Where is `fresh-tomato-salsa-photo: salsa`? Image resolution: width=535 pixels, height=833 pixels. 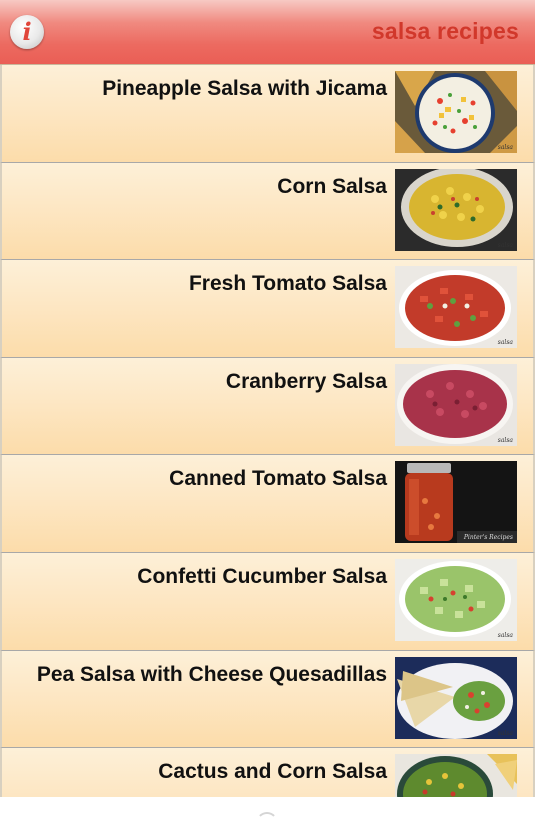
fresh-tomato-salsa-photo: salsa is located at coordinates (456, 307).